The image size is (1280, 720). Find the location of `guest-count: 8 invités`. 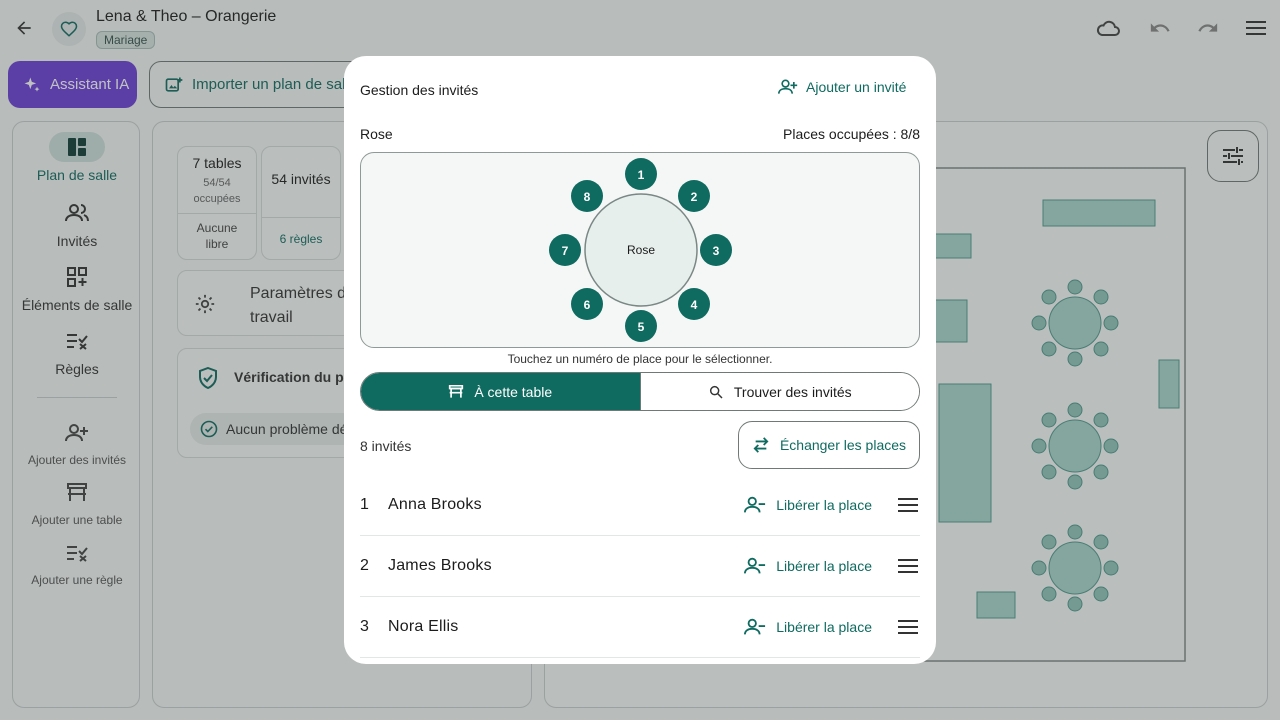

guest-count: 8 invités is located at coordinates (386, 446).